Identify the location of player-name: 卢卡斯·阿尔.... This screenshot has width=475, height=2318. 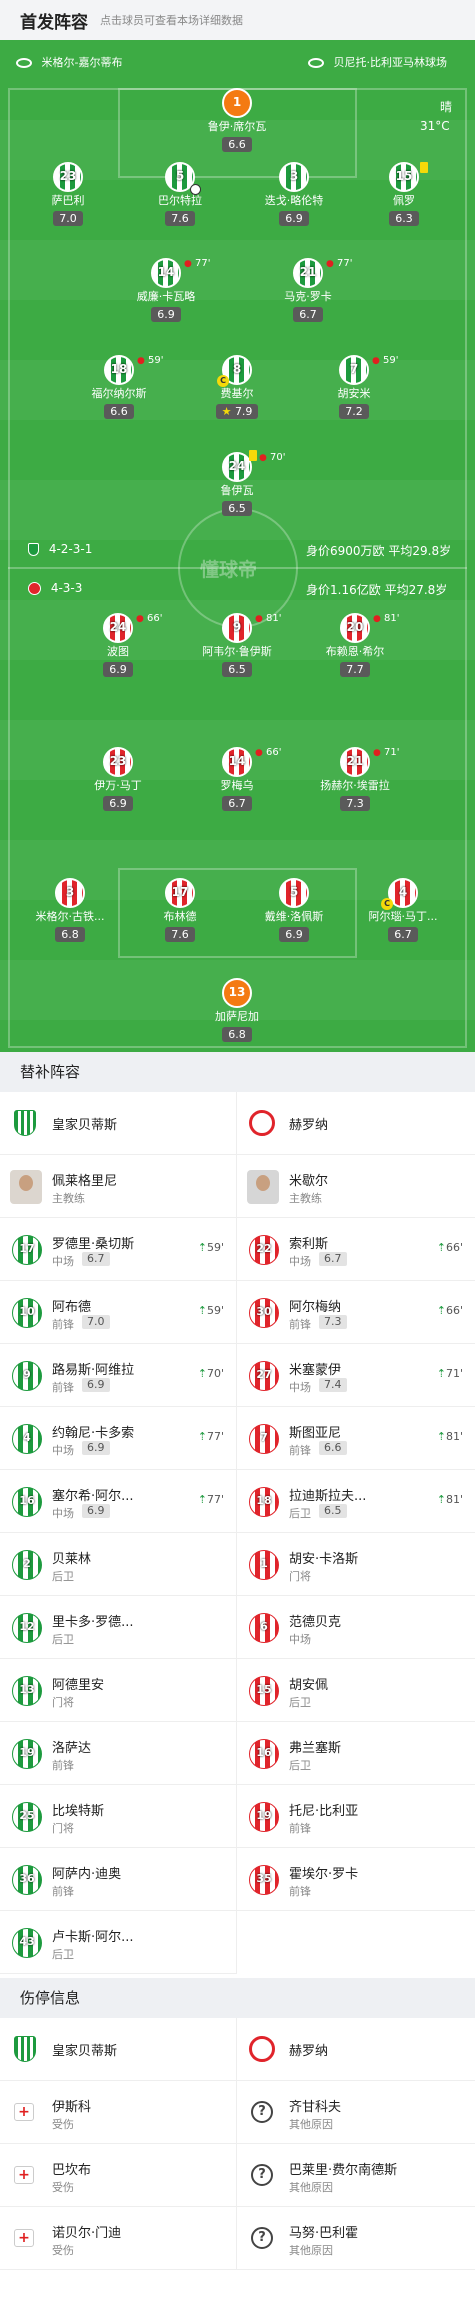
(93, 1937).